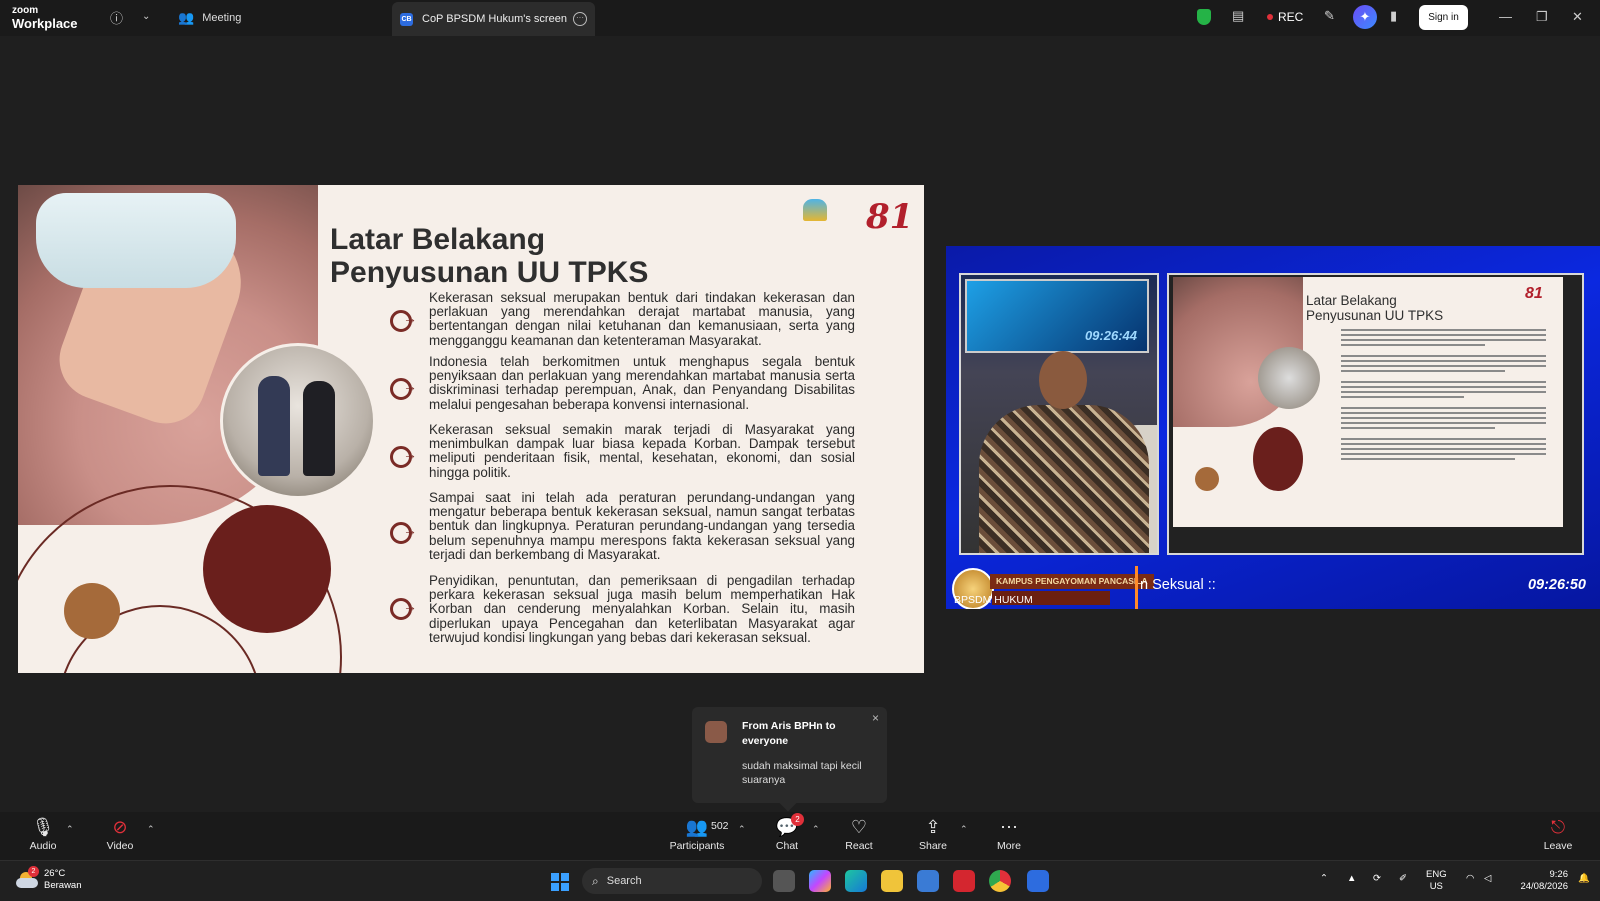 The image size is (1600, 901). Describe the element at coordinates (1278, 459) in the screenshot. I see `mini-circle-dark` at that location.